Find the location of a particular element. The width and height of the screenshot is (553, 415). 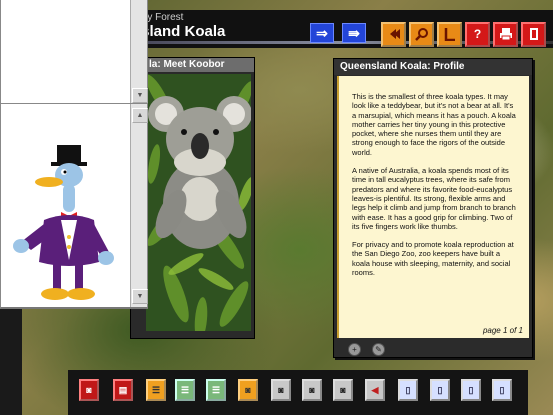

double-arrow-right-icon: ⇛ is located at coordinates (354, 33).